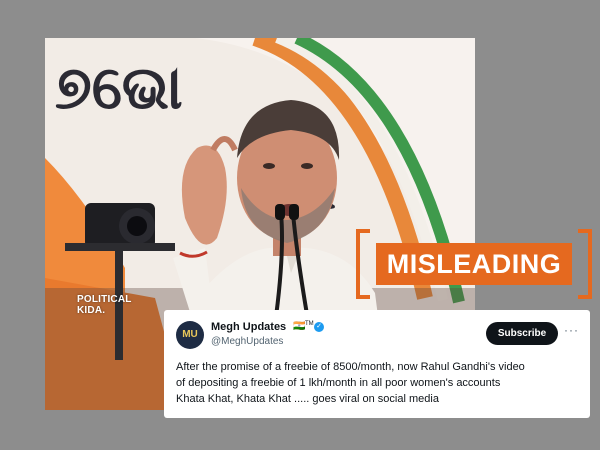 The width and height of the screenshot is (600, 450). Describe the element at coordinates (309, 324) in the screenshot. I see `trademark-mark: TM` at that location.